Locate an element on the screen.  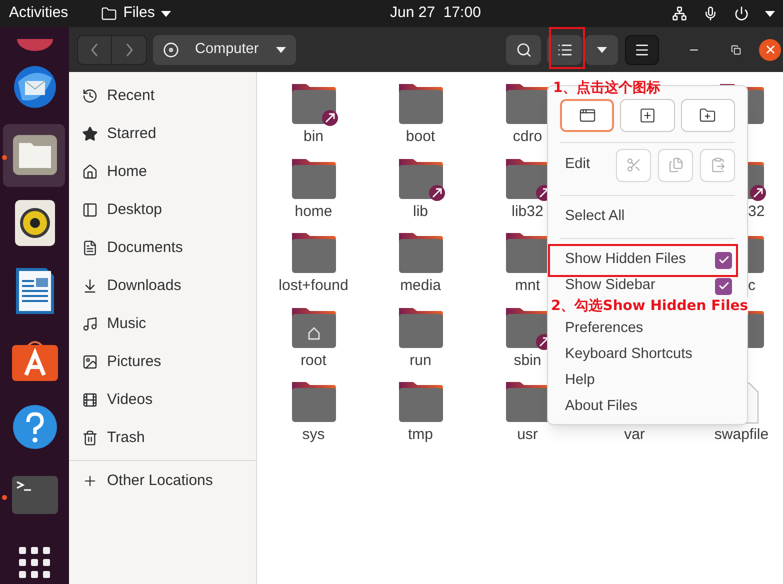
view-list-button is located at coordinates (564, 49).